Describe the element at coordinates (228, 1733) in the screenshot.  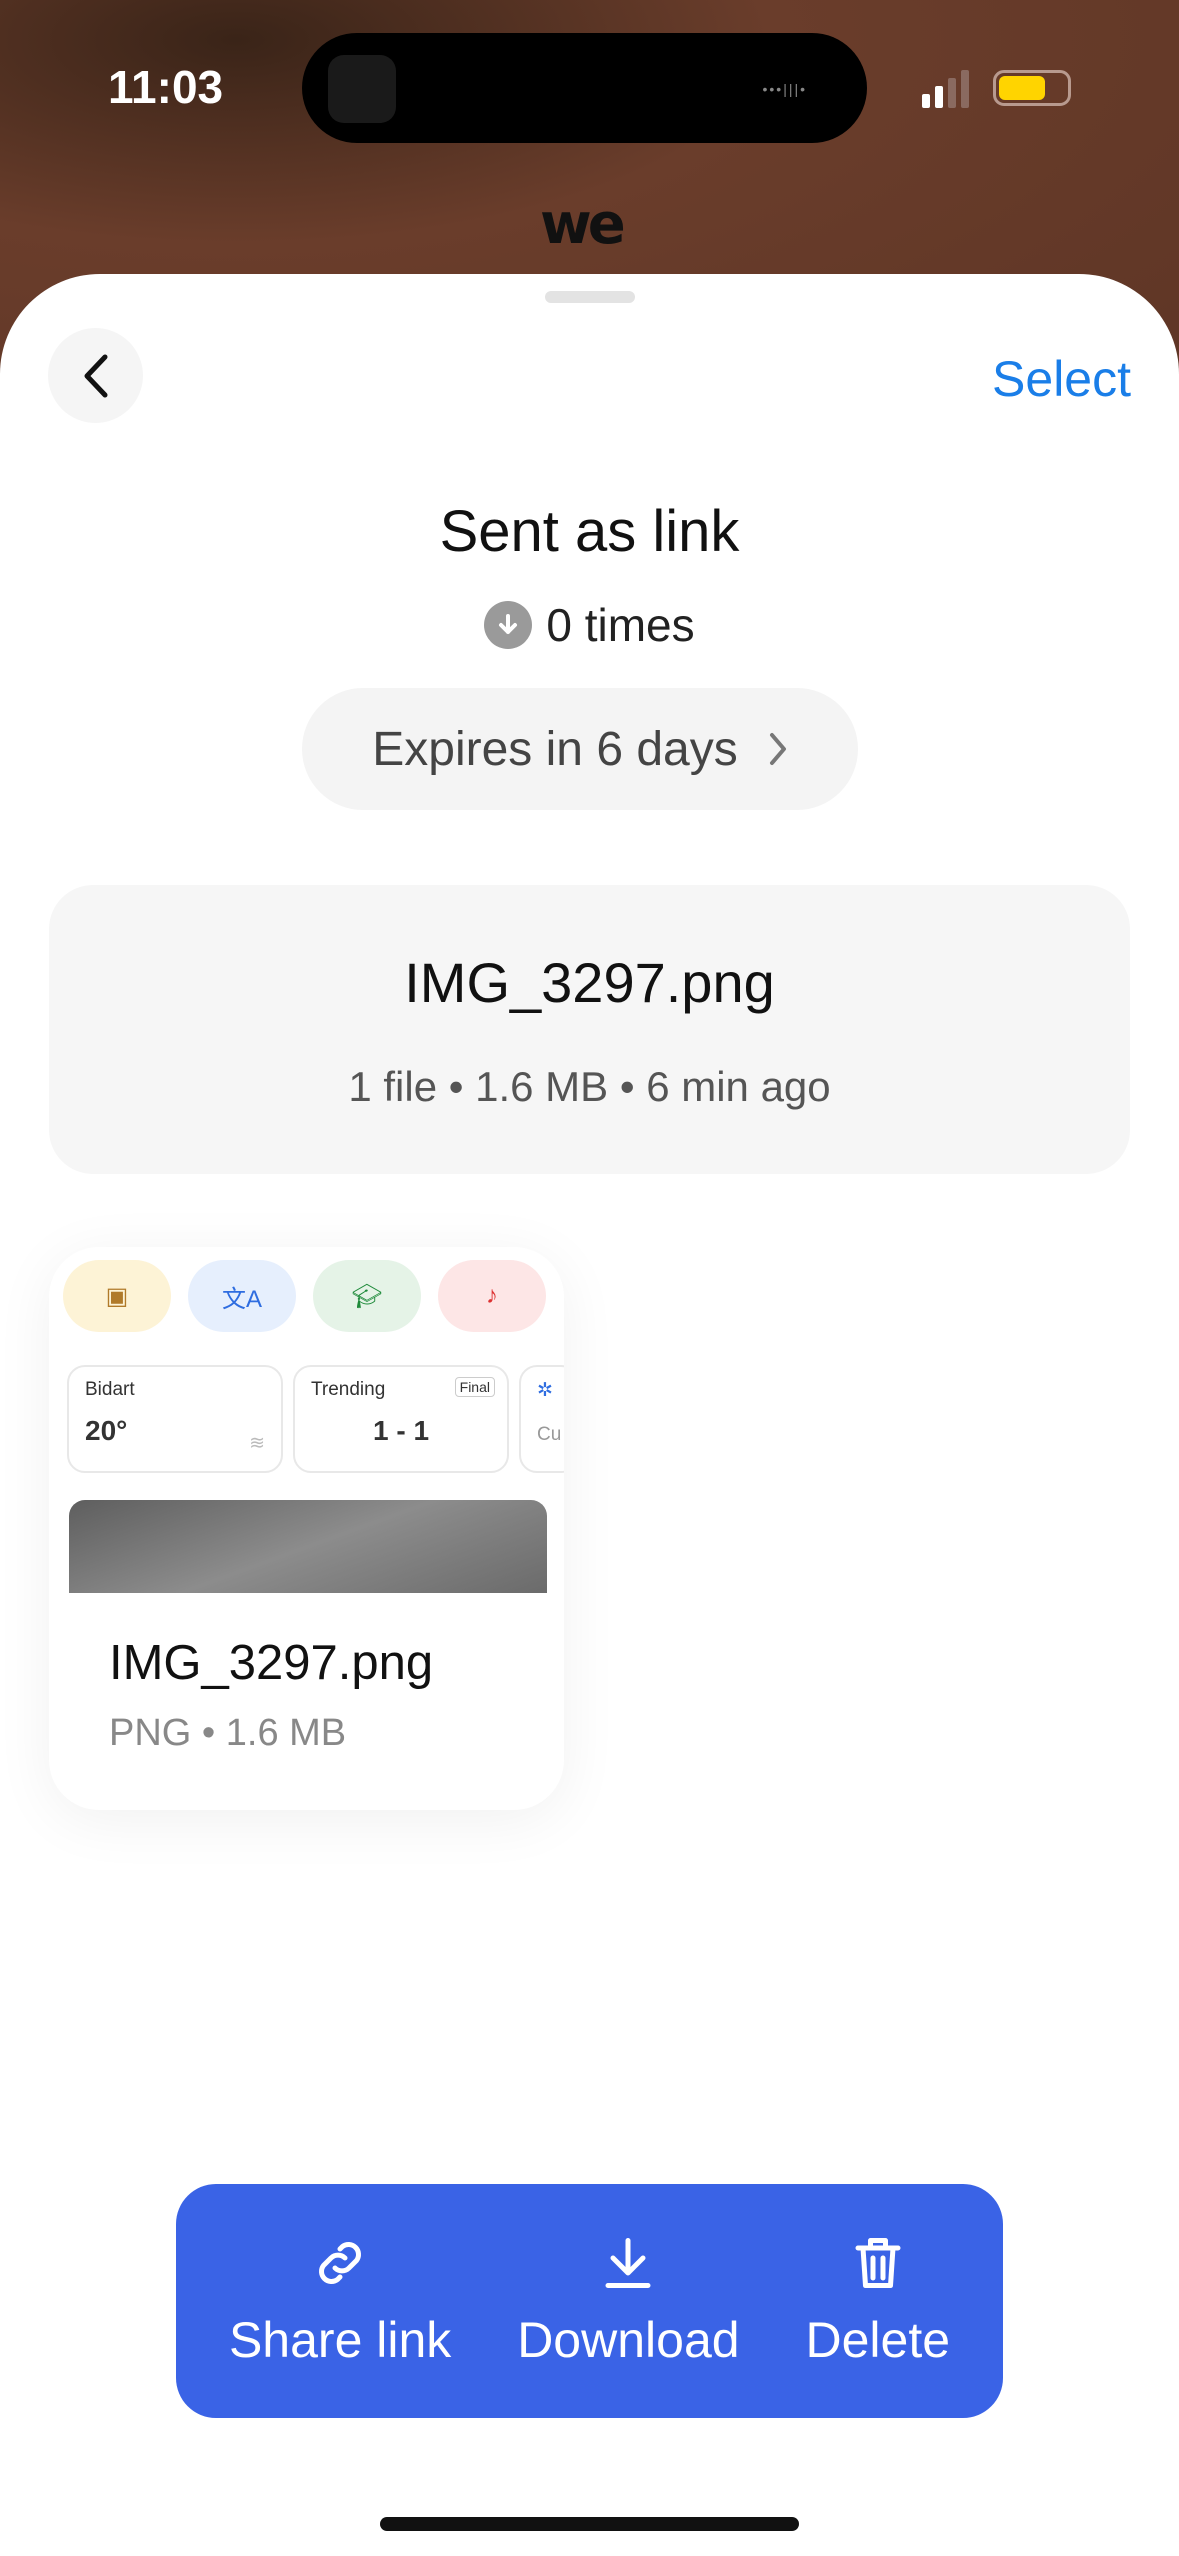
I see `file-meta: PNG • 1.6 MB` at that location.